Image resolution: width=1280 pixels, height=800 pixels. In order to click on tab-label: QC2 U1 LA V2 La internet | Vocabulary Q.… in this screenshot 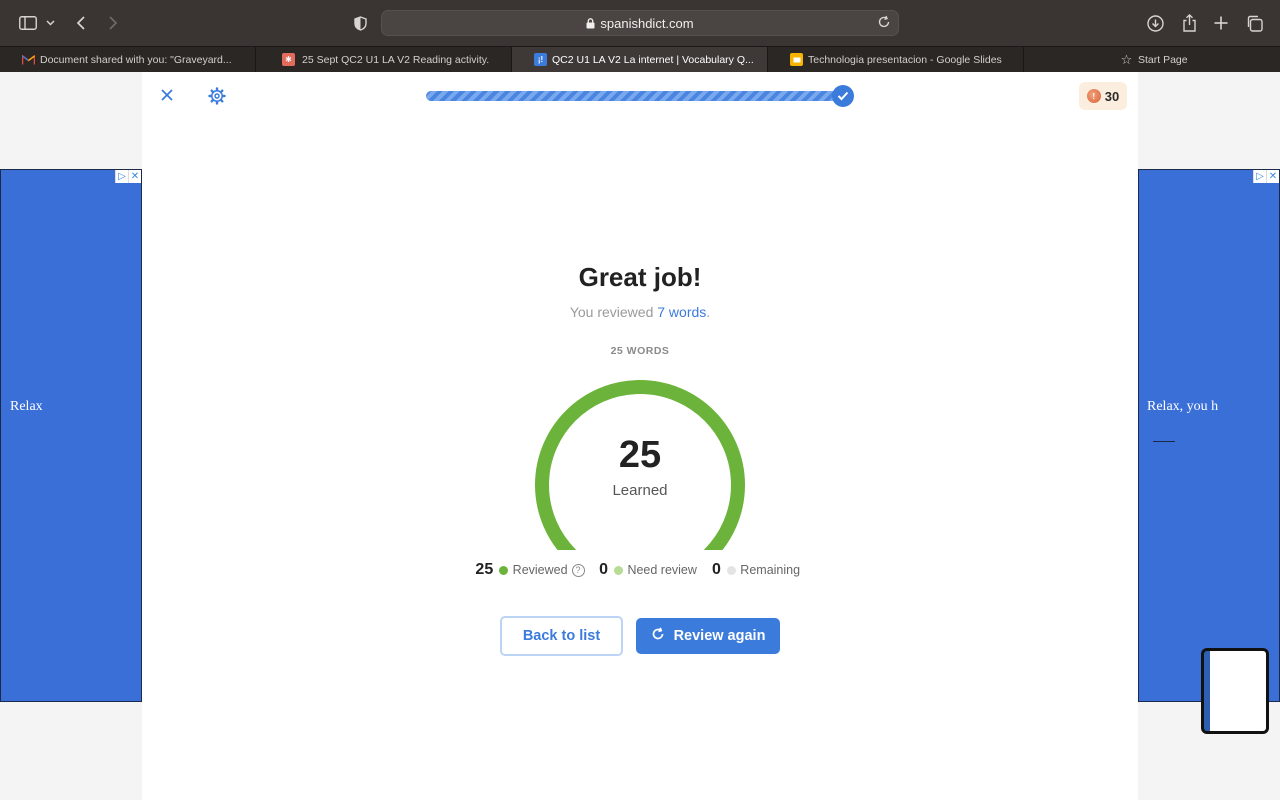, I will do `click(653, 59)`.